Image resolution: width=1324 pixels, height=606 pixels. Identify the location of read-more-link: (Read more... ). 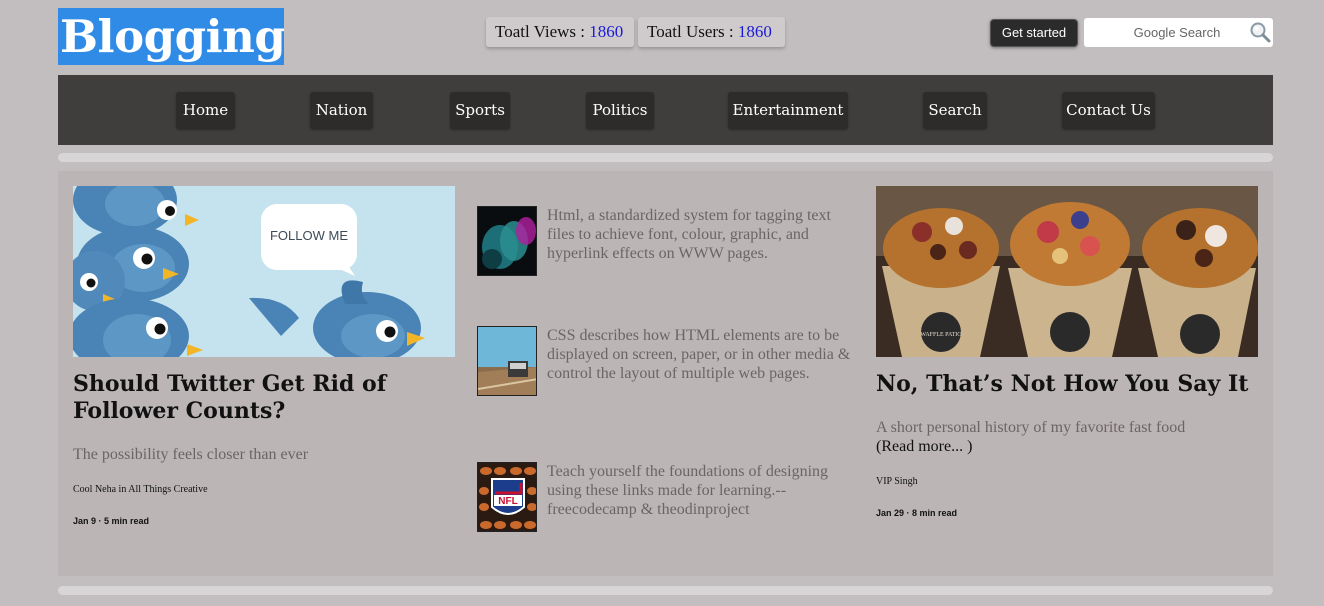
(924, 446).